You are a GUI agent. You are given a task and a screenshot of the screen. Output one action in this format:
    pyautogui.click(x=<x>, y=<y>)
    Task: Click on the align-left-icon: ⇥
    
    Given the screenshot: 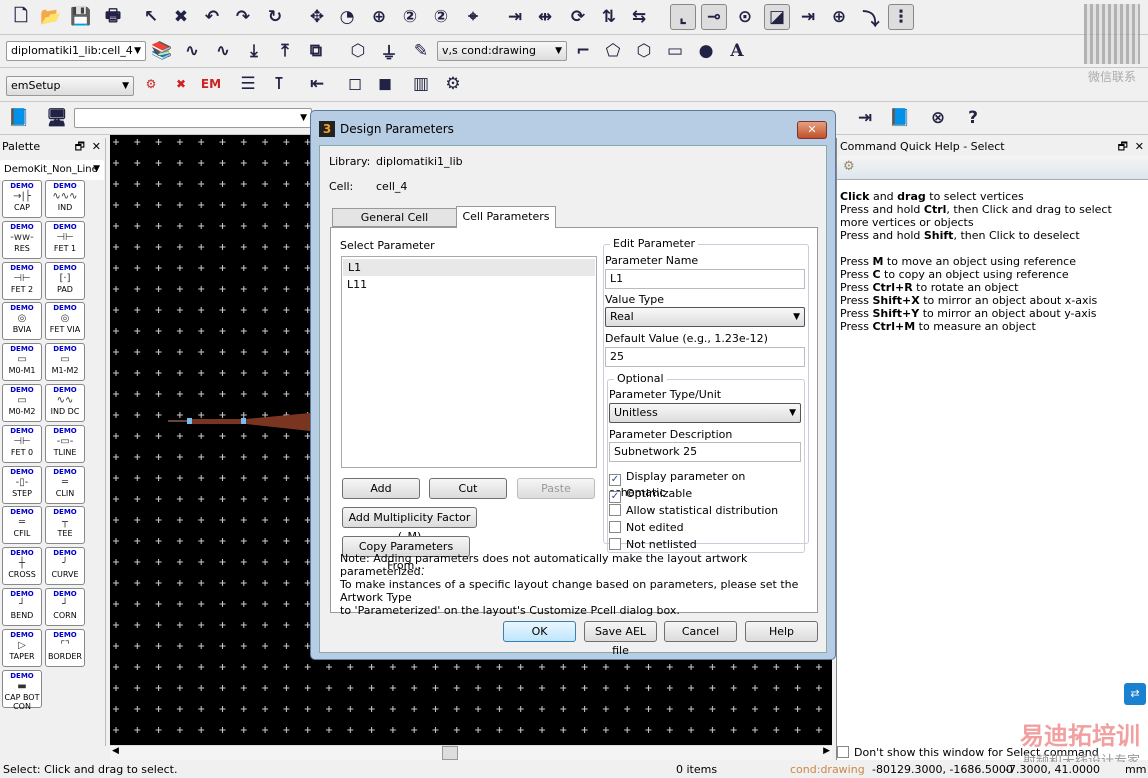 What is the action you would take?
    pyautogui.click(x=515, y=17)
    